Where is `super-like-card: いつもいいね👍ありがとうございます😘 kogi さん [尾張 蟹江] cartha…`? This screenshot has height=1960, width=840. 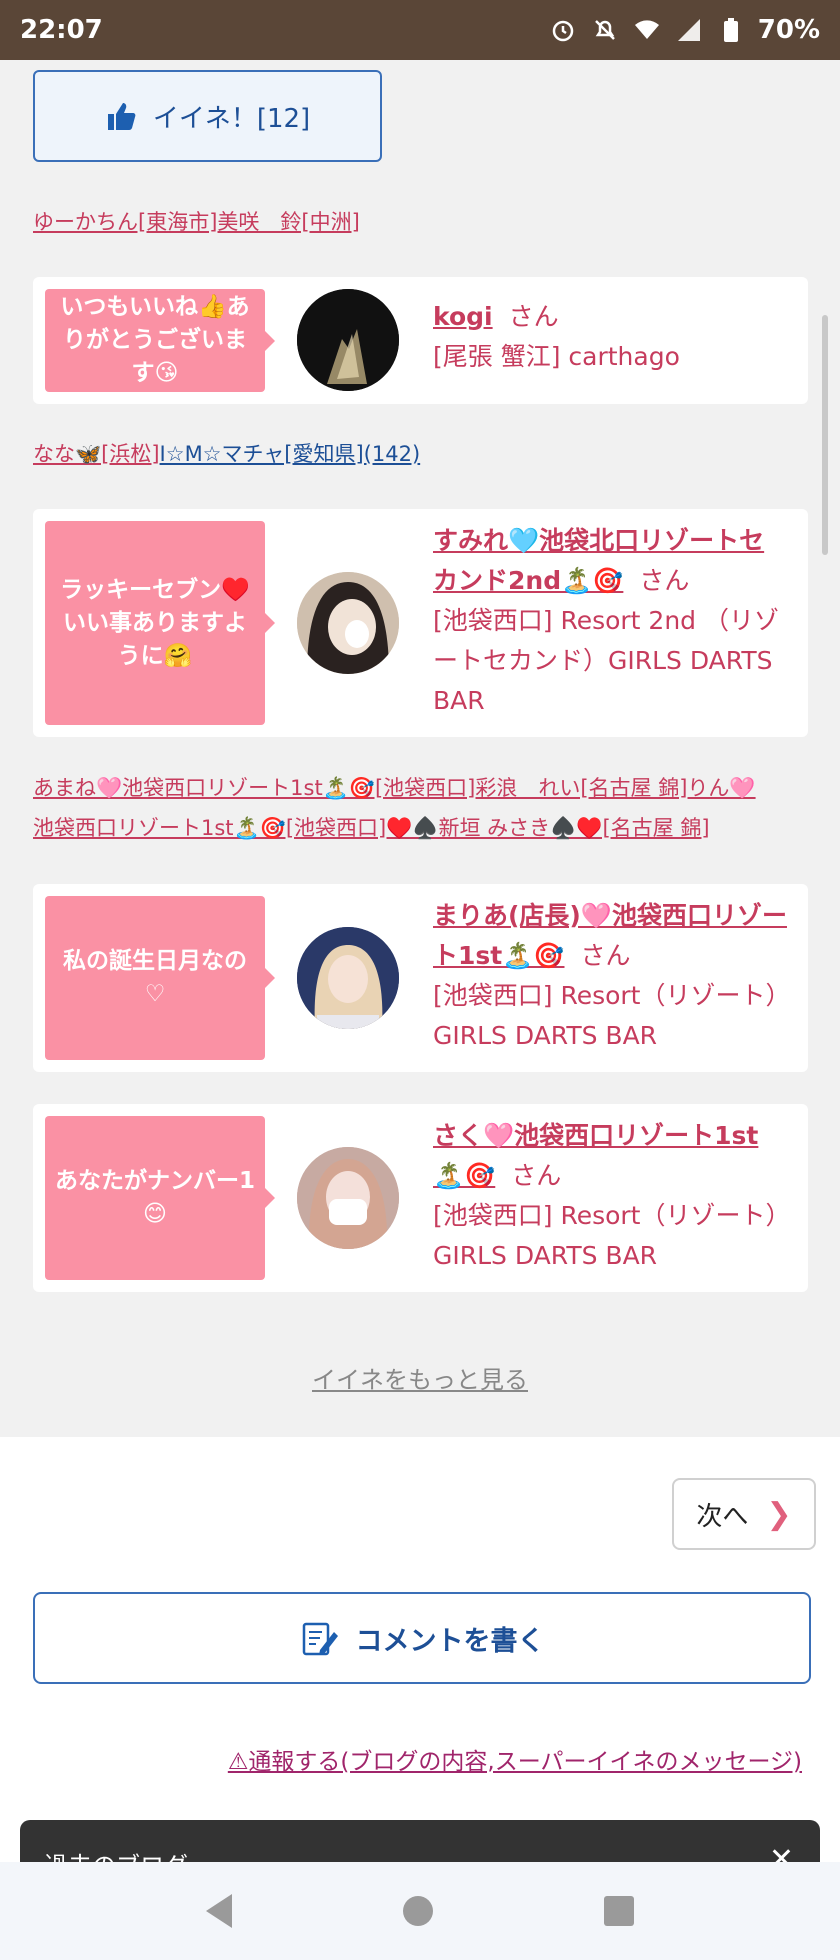
super-like-card: いつもいいね👍ありがとうございます😘 kogi さん [尾張 蟹江] cartha… is located at coordinates (420, 340).